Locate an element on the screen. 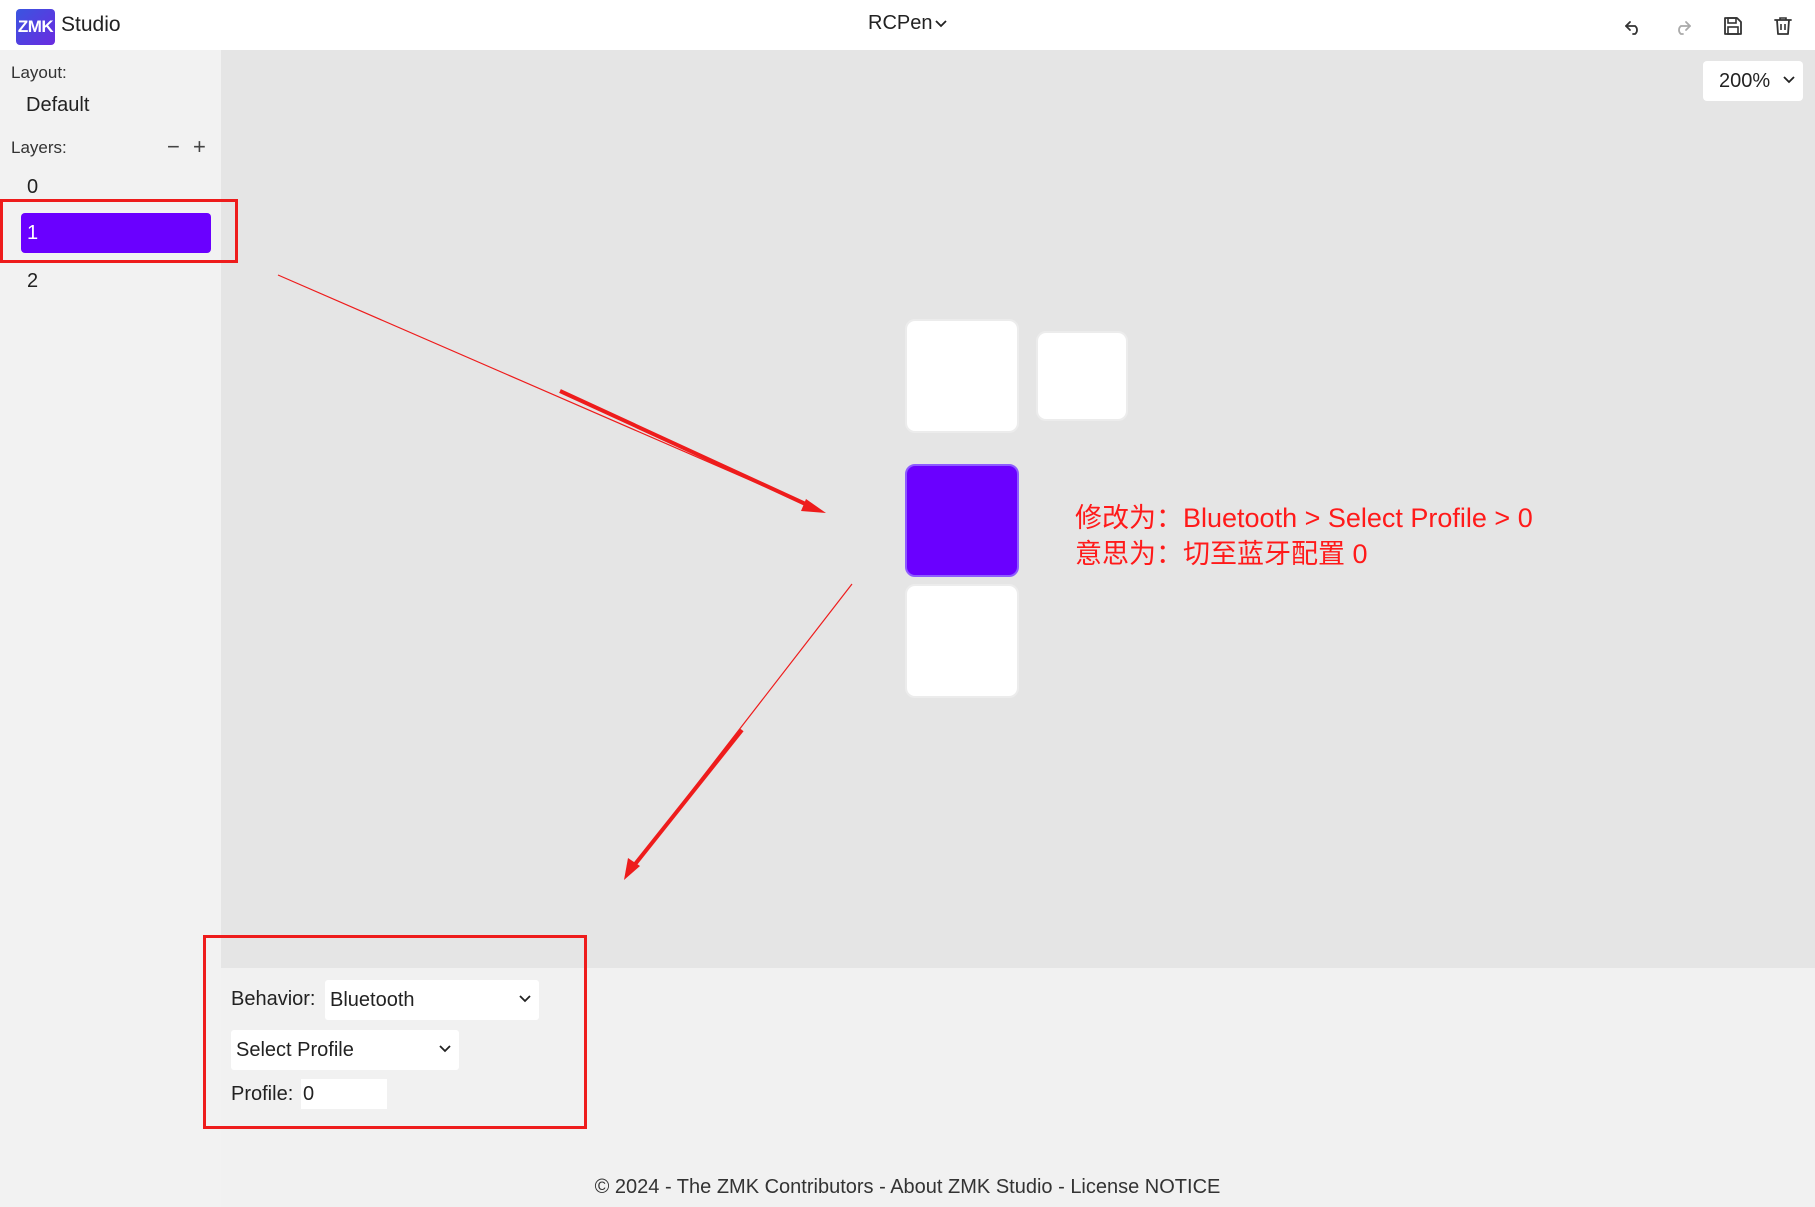  about-link: About ZMK Studio is located at coordinates (971, 1187).